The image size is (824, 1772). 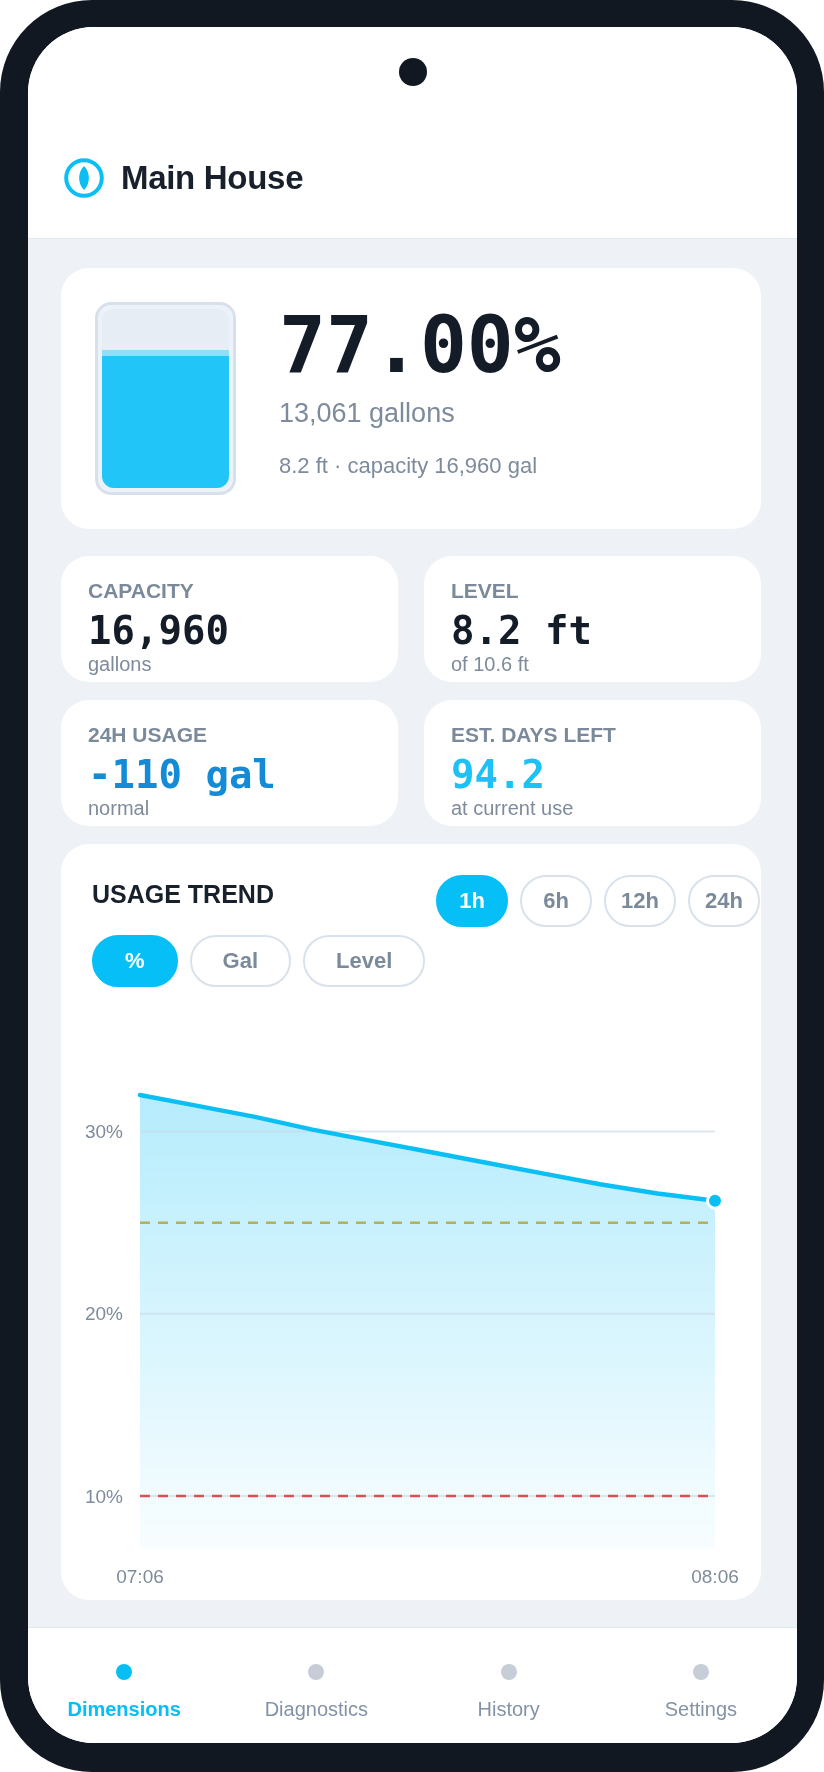 What do you see at coordinates (84, 178) in the screenshot?
I see `logo-icon` at bounding box center [84, 178].